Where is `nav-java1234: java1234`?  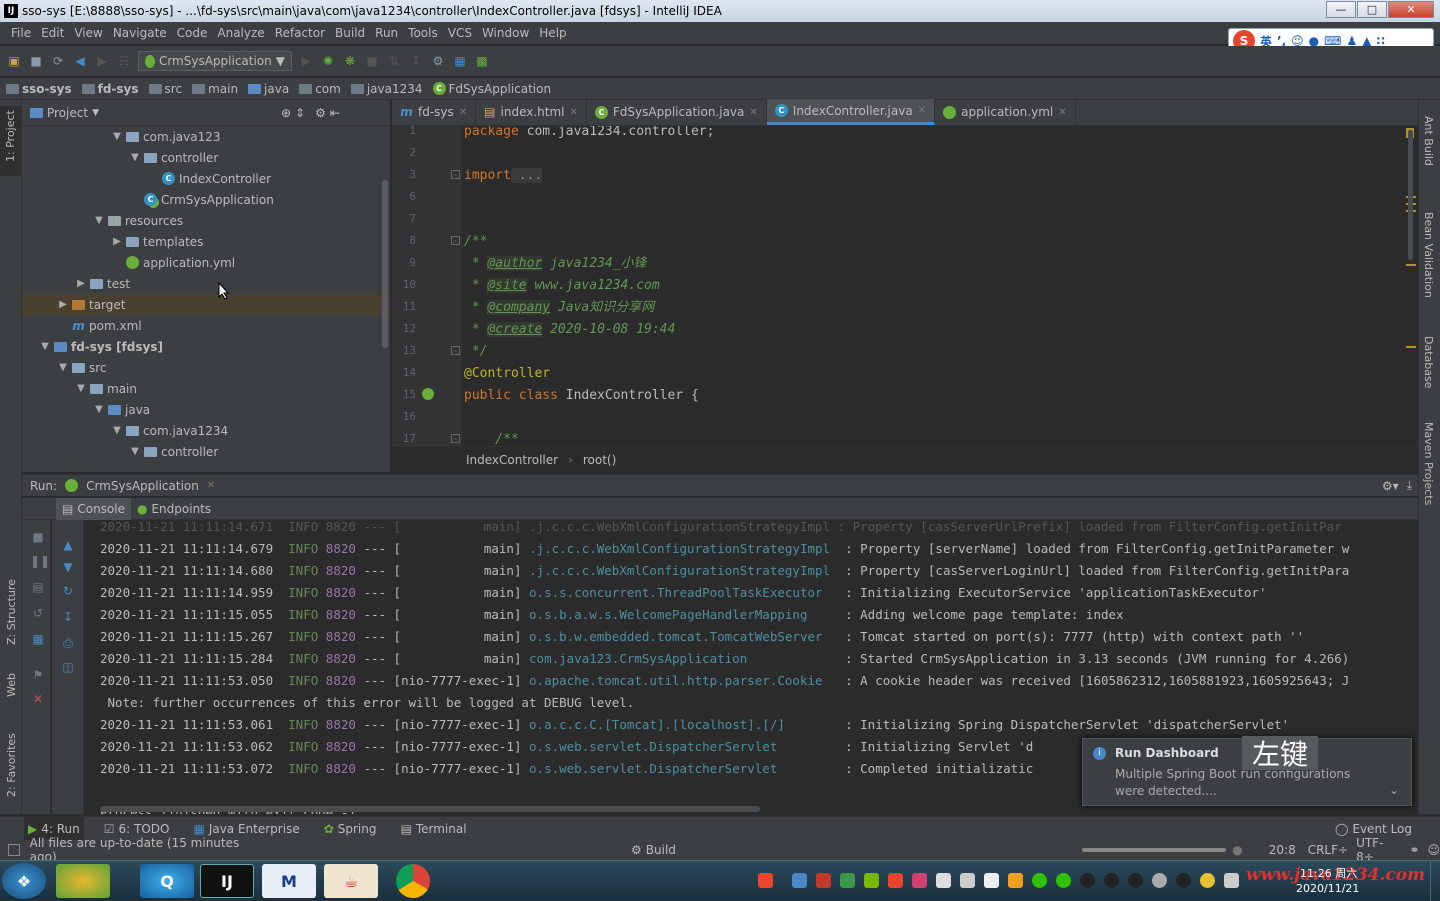 nav-java1234: java1234 is located at coordinates (386, 89).